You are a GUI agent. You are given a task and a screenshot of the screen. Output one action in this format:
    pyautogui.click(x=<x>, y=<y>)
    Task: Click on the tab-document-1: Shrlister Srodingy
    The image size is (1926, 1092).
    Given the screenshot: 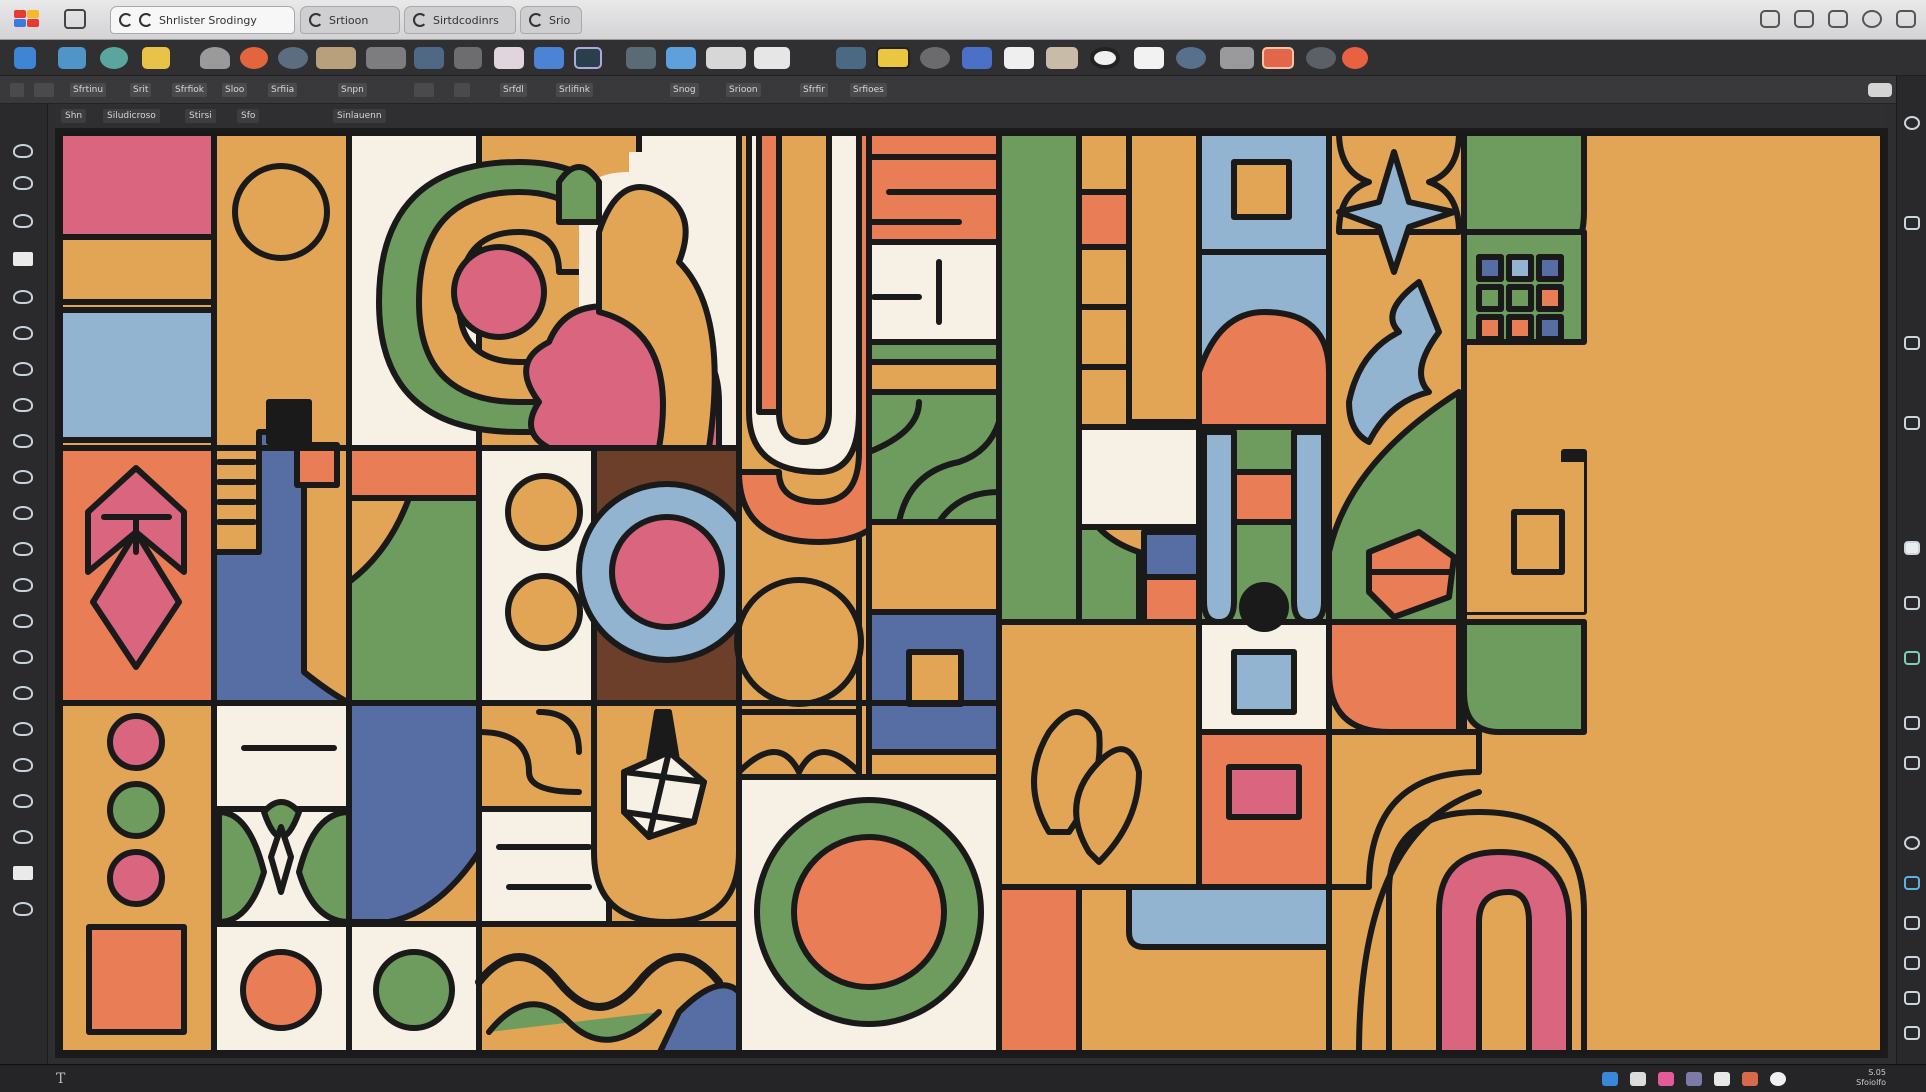 What is the action you would take?
    pyautogui.click(x=202, y=20)
    